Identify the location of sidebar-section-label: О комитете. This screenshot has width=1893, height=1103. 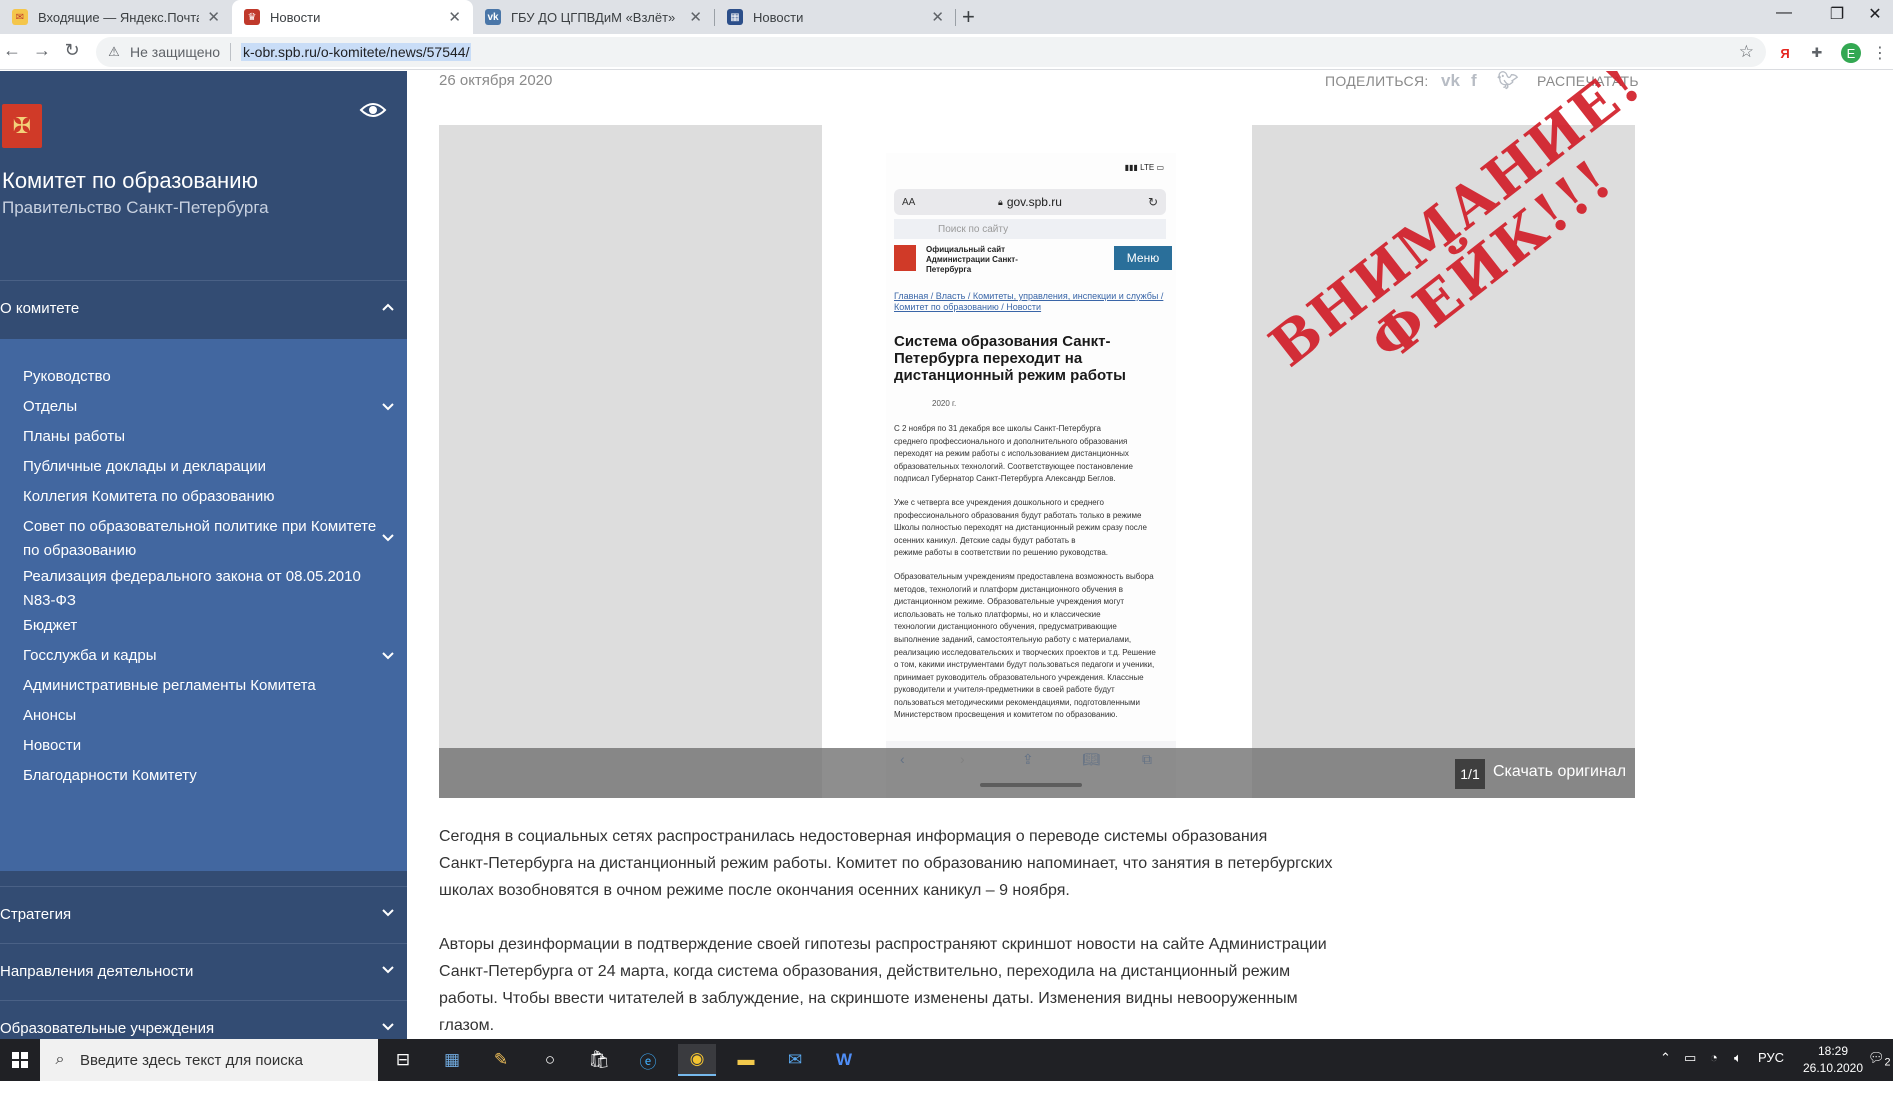
(40, 308).